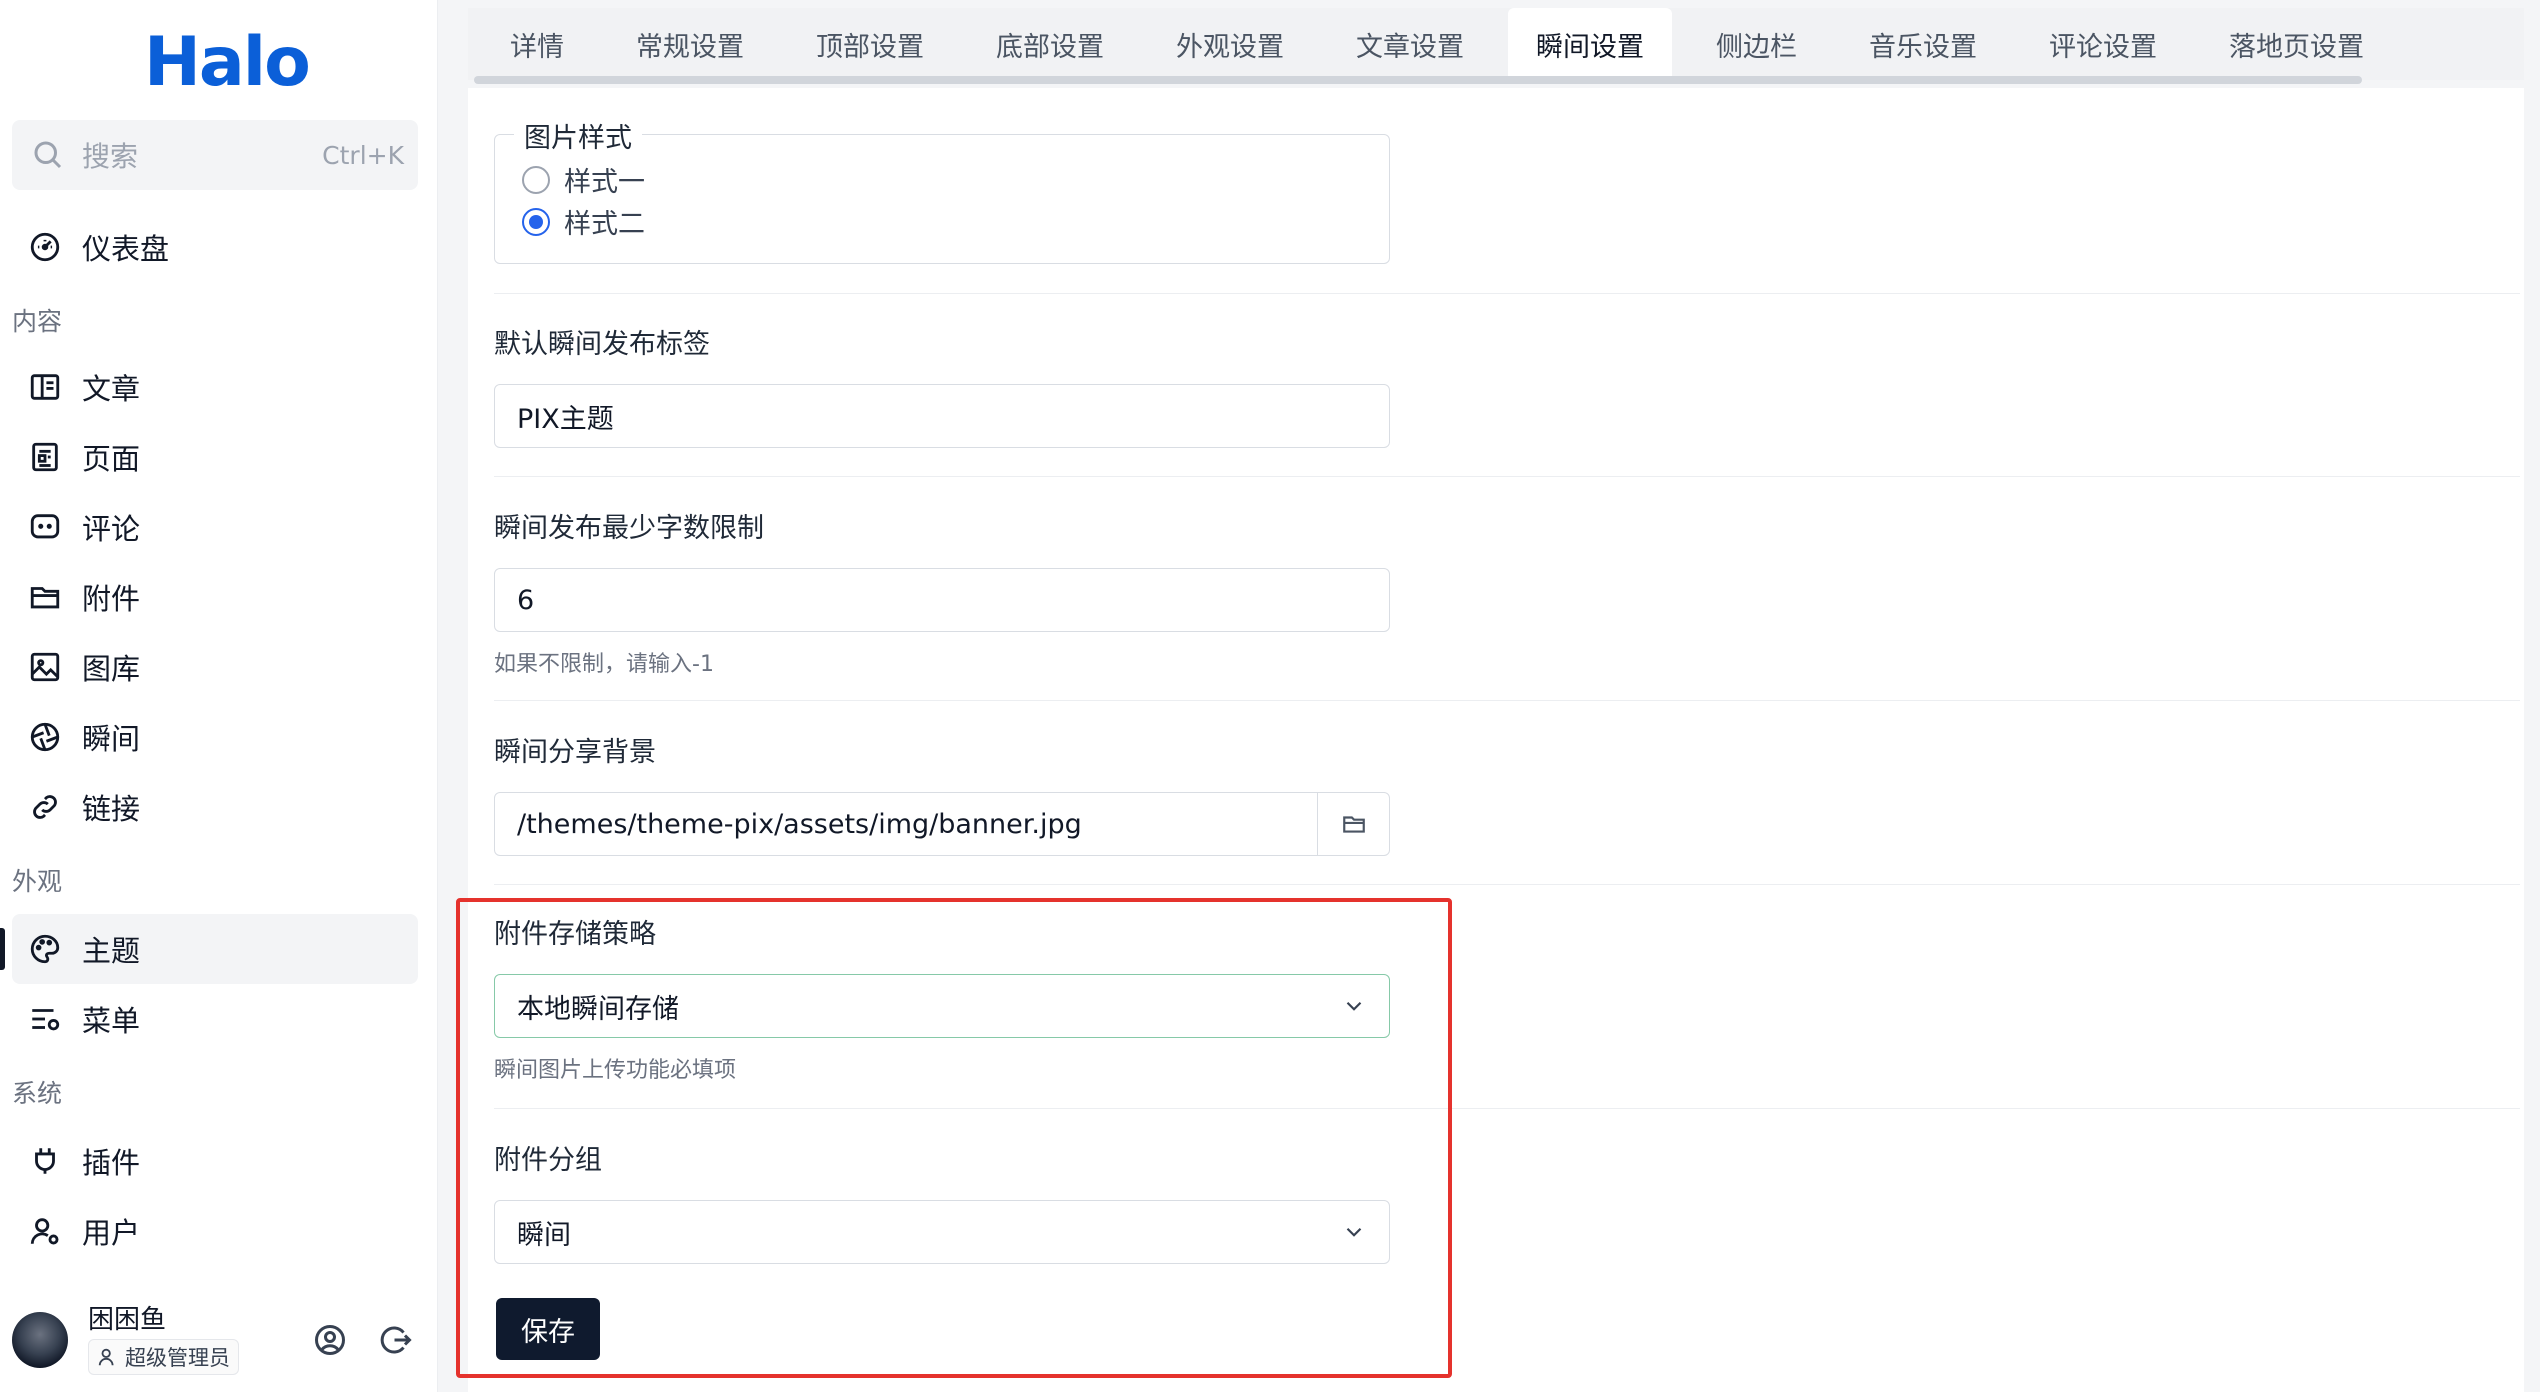 Image resolution: width=2540 pixels, height=1392 pixels. What do you see at coordinates (870, 44) in the screenshot?
I see `tab-header: 顶部设置` at bounding box center [870, 44].